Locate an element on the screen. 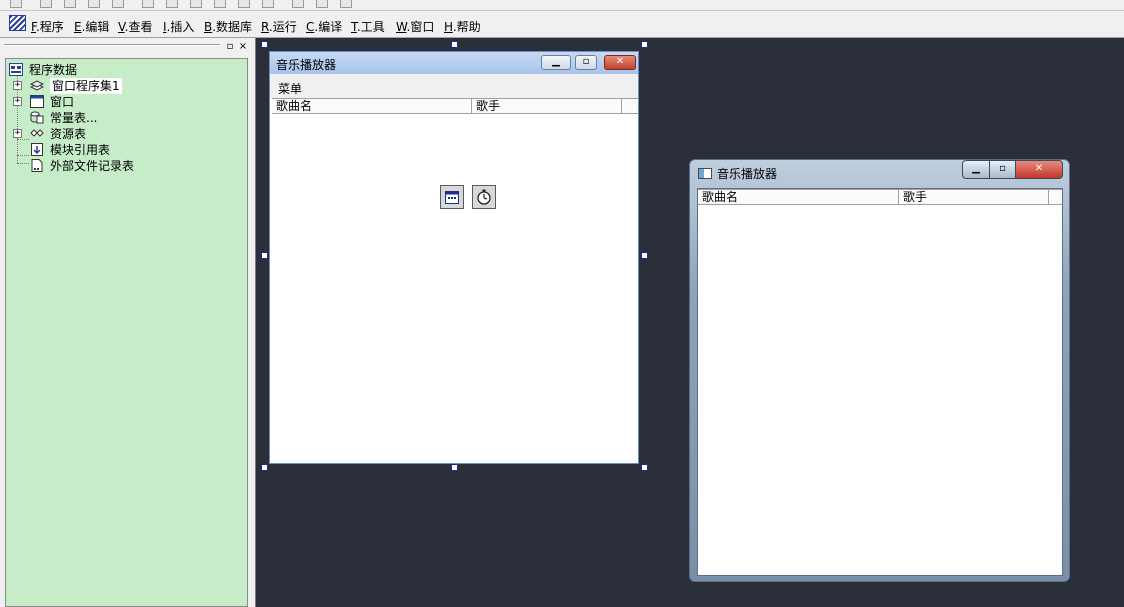 The height and width of the screenshot is (607, 1124). menu-view: V.查看 is located at coordinates (135, 26).